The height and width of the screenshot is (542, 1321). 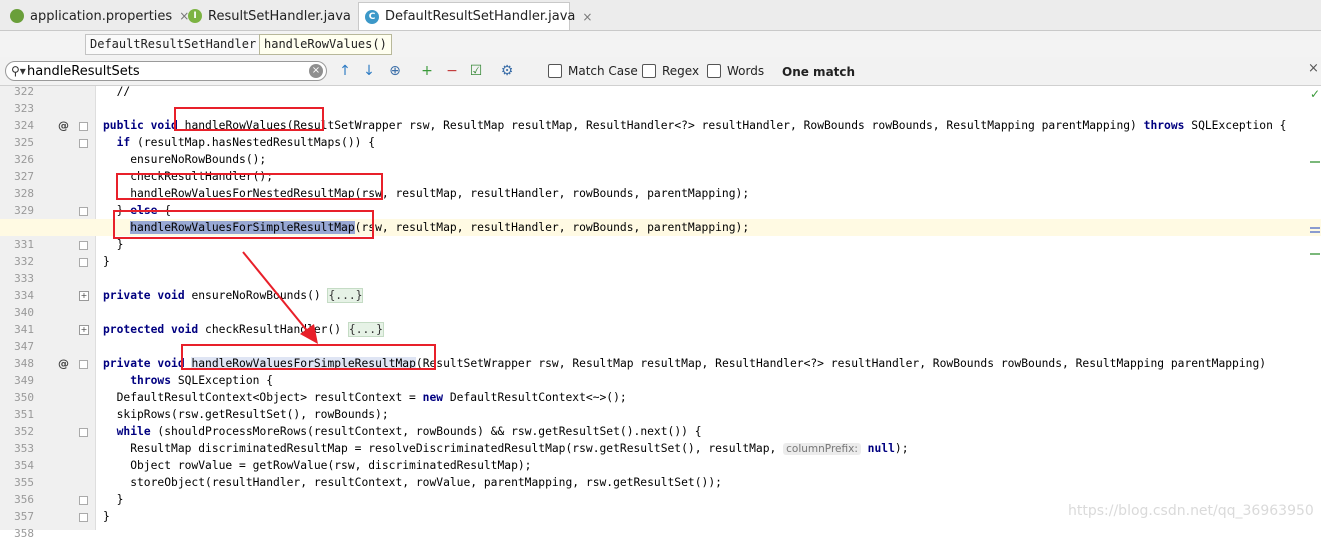 I want to click on annotation-arrow, so click(x=280, y=297).